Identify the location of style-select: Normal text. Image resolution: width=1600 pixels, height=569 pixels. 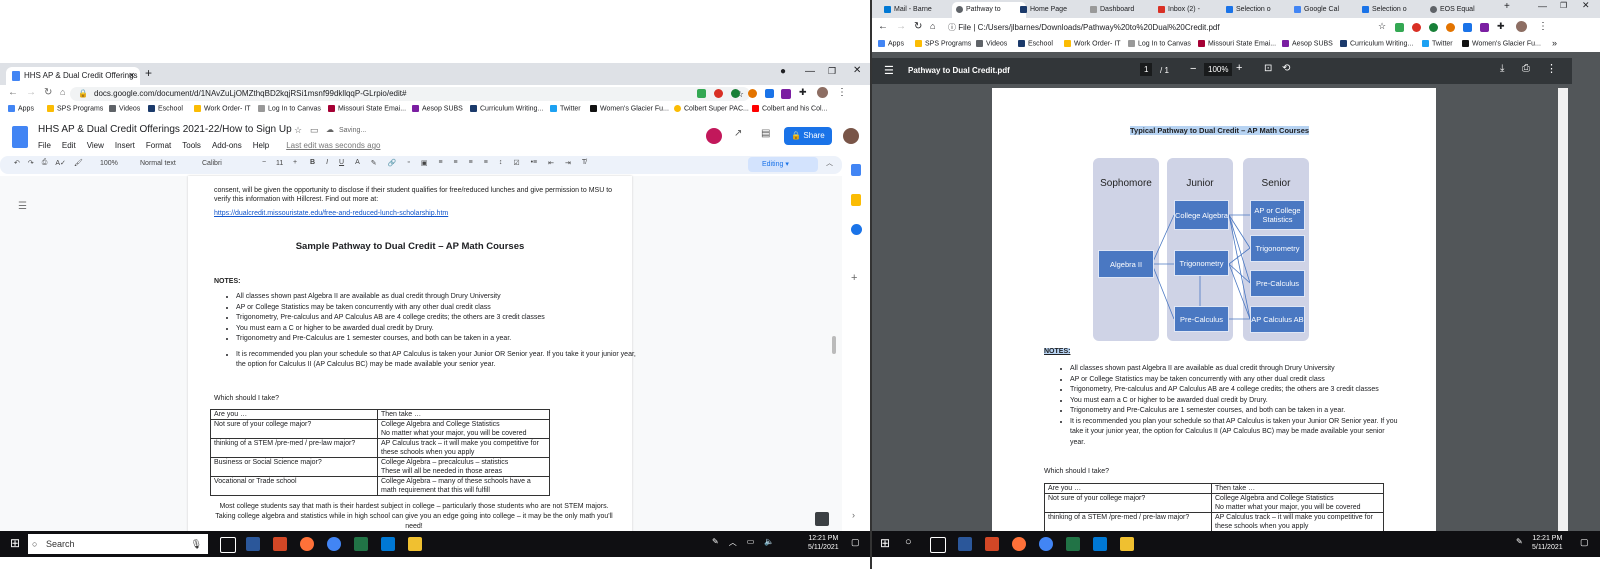
(158, 163).